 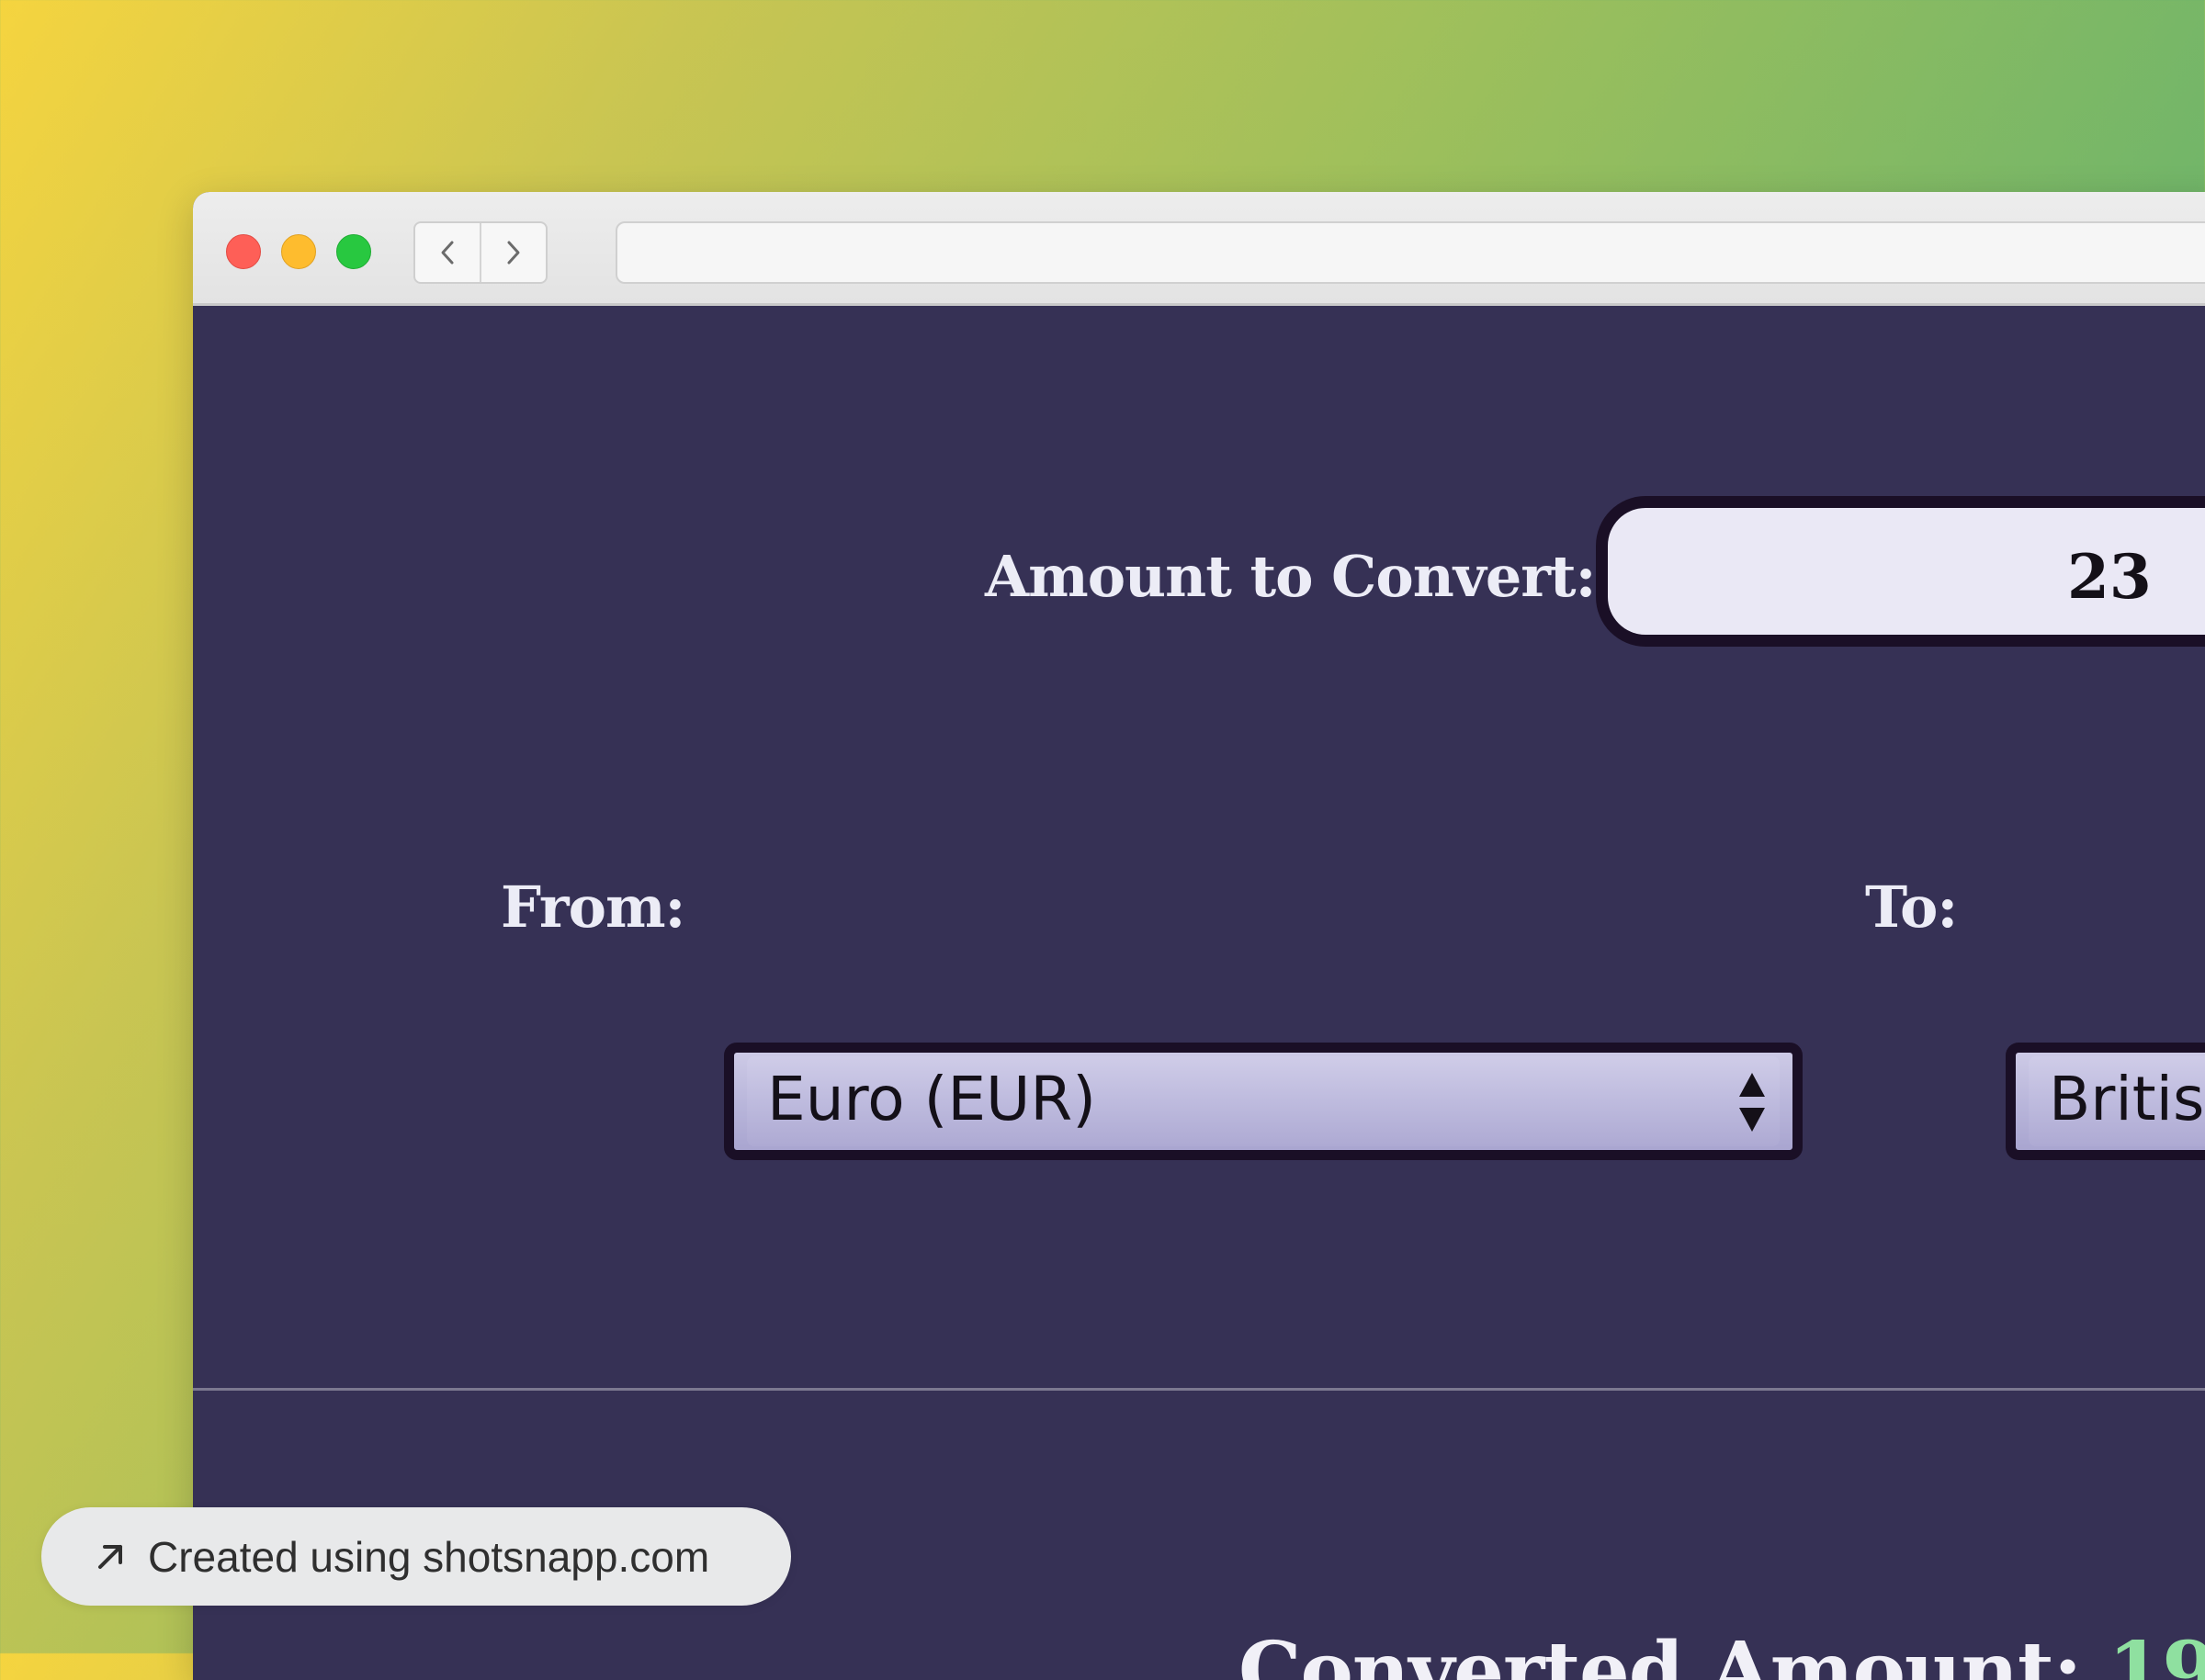 What do you see at coordinates (932, 1099) in the screenshot?
I see `from-select-value: Euro (EUR)` at bounding box center [932, 1099].